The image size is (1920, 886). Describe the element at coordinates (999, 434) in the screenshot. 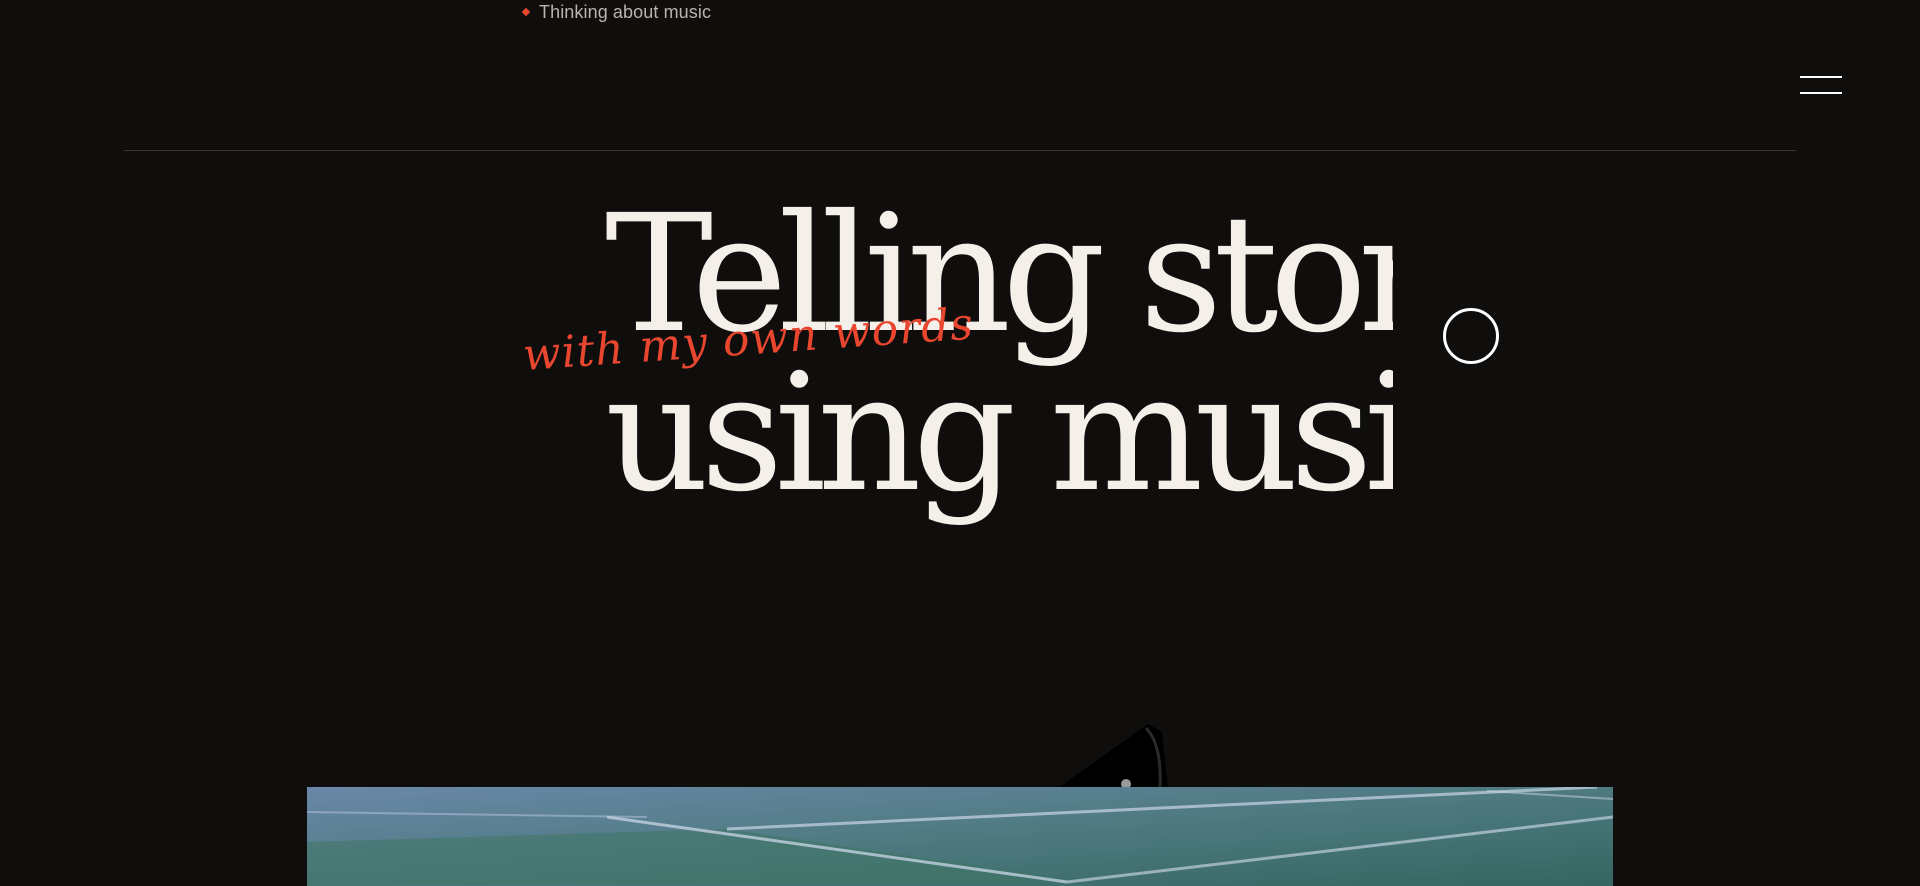

I see `headline-line-2: using music` at that location.